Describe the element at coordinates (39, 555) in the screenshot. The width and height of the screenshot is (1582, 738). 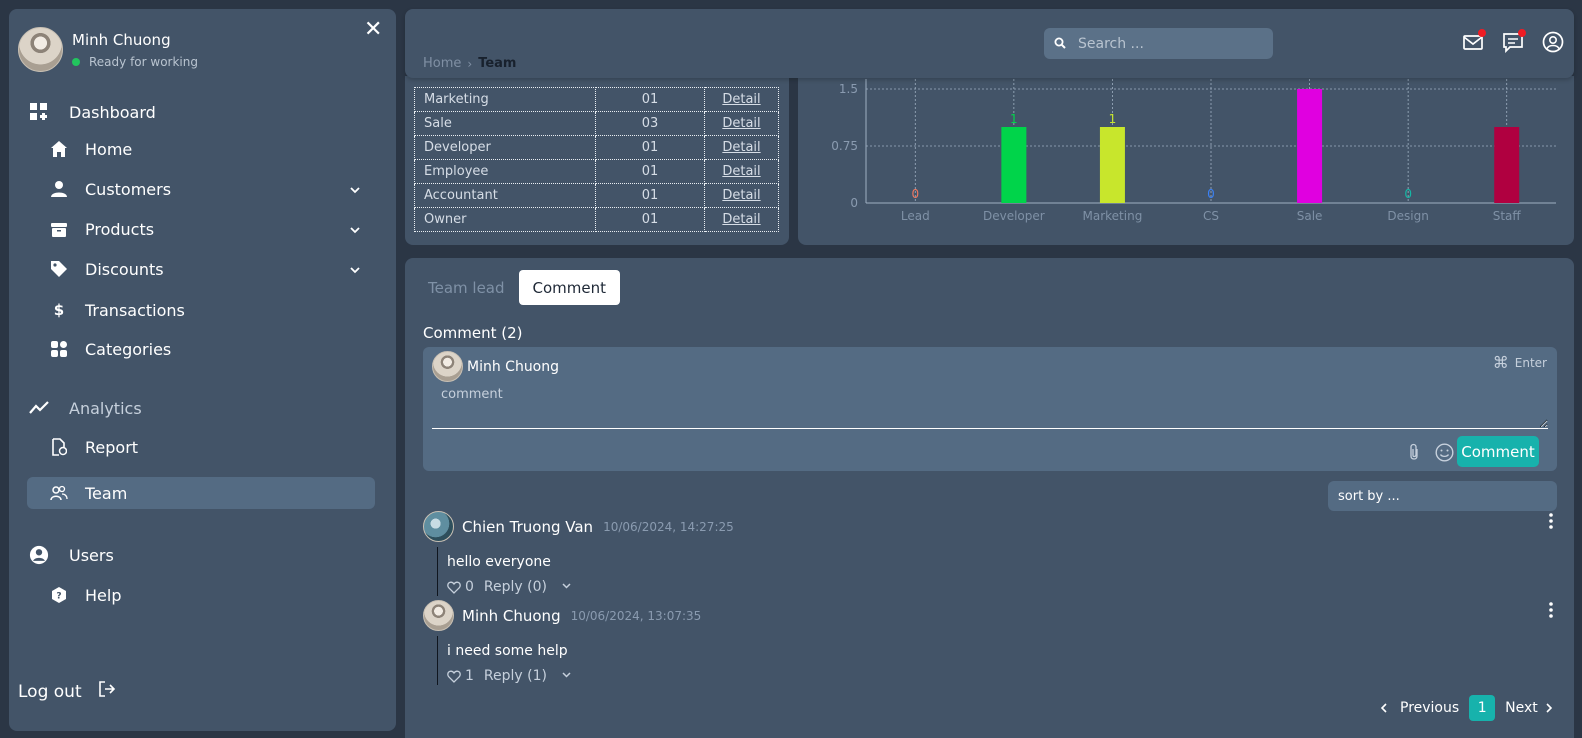
I see `user-circle-icon` at that location.